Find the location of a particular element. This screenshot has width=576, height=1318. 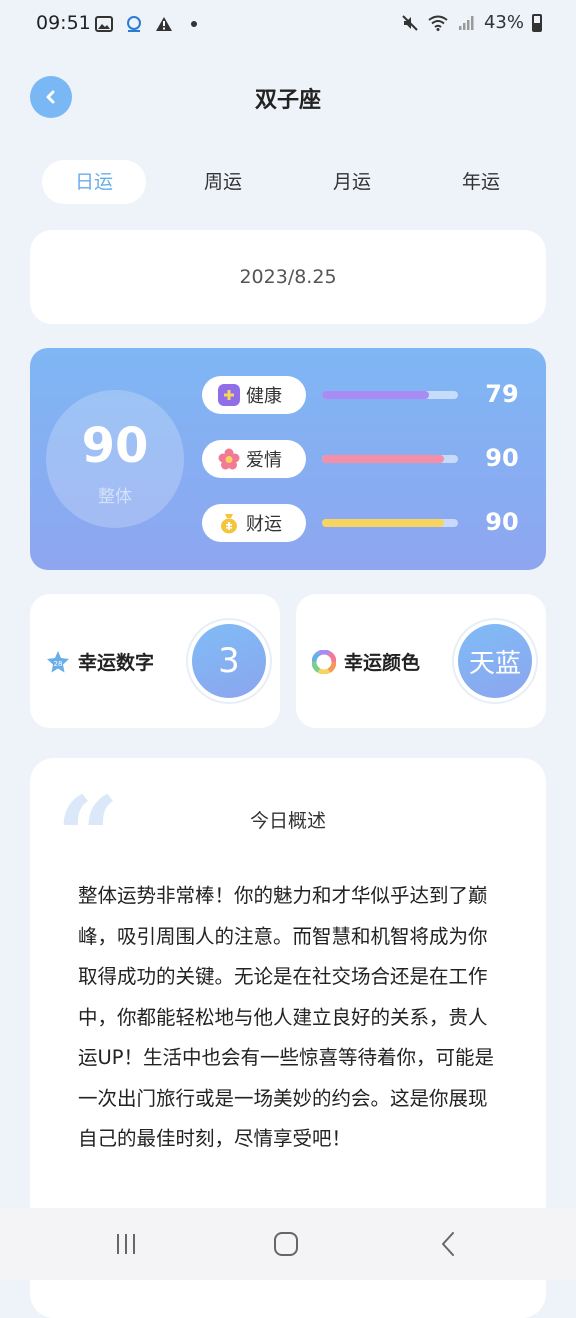

back-nav-button is located at coordinates (448, 1244).